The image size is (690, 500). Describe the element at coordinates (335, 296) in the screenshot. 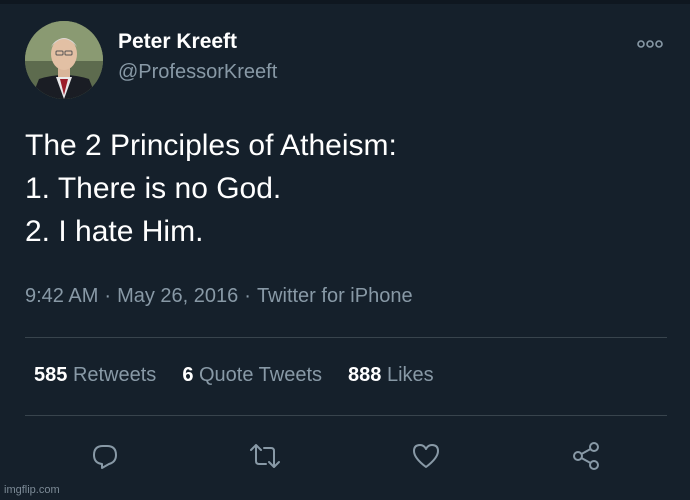

I see `tweet-source: Twitter for iPhone` at that location.